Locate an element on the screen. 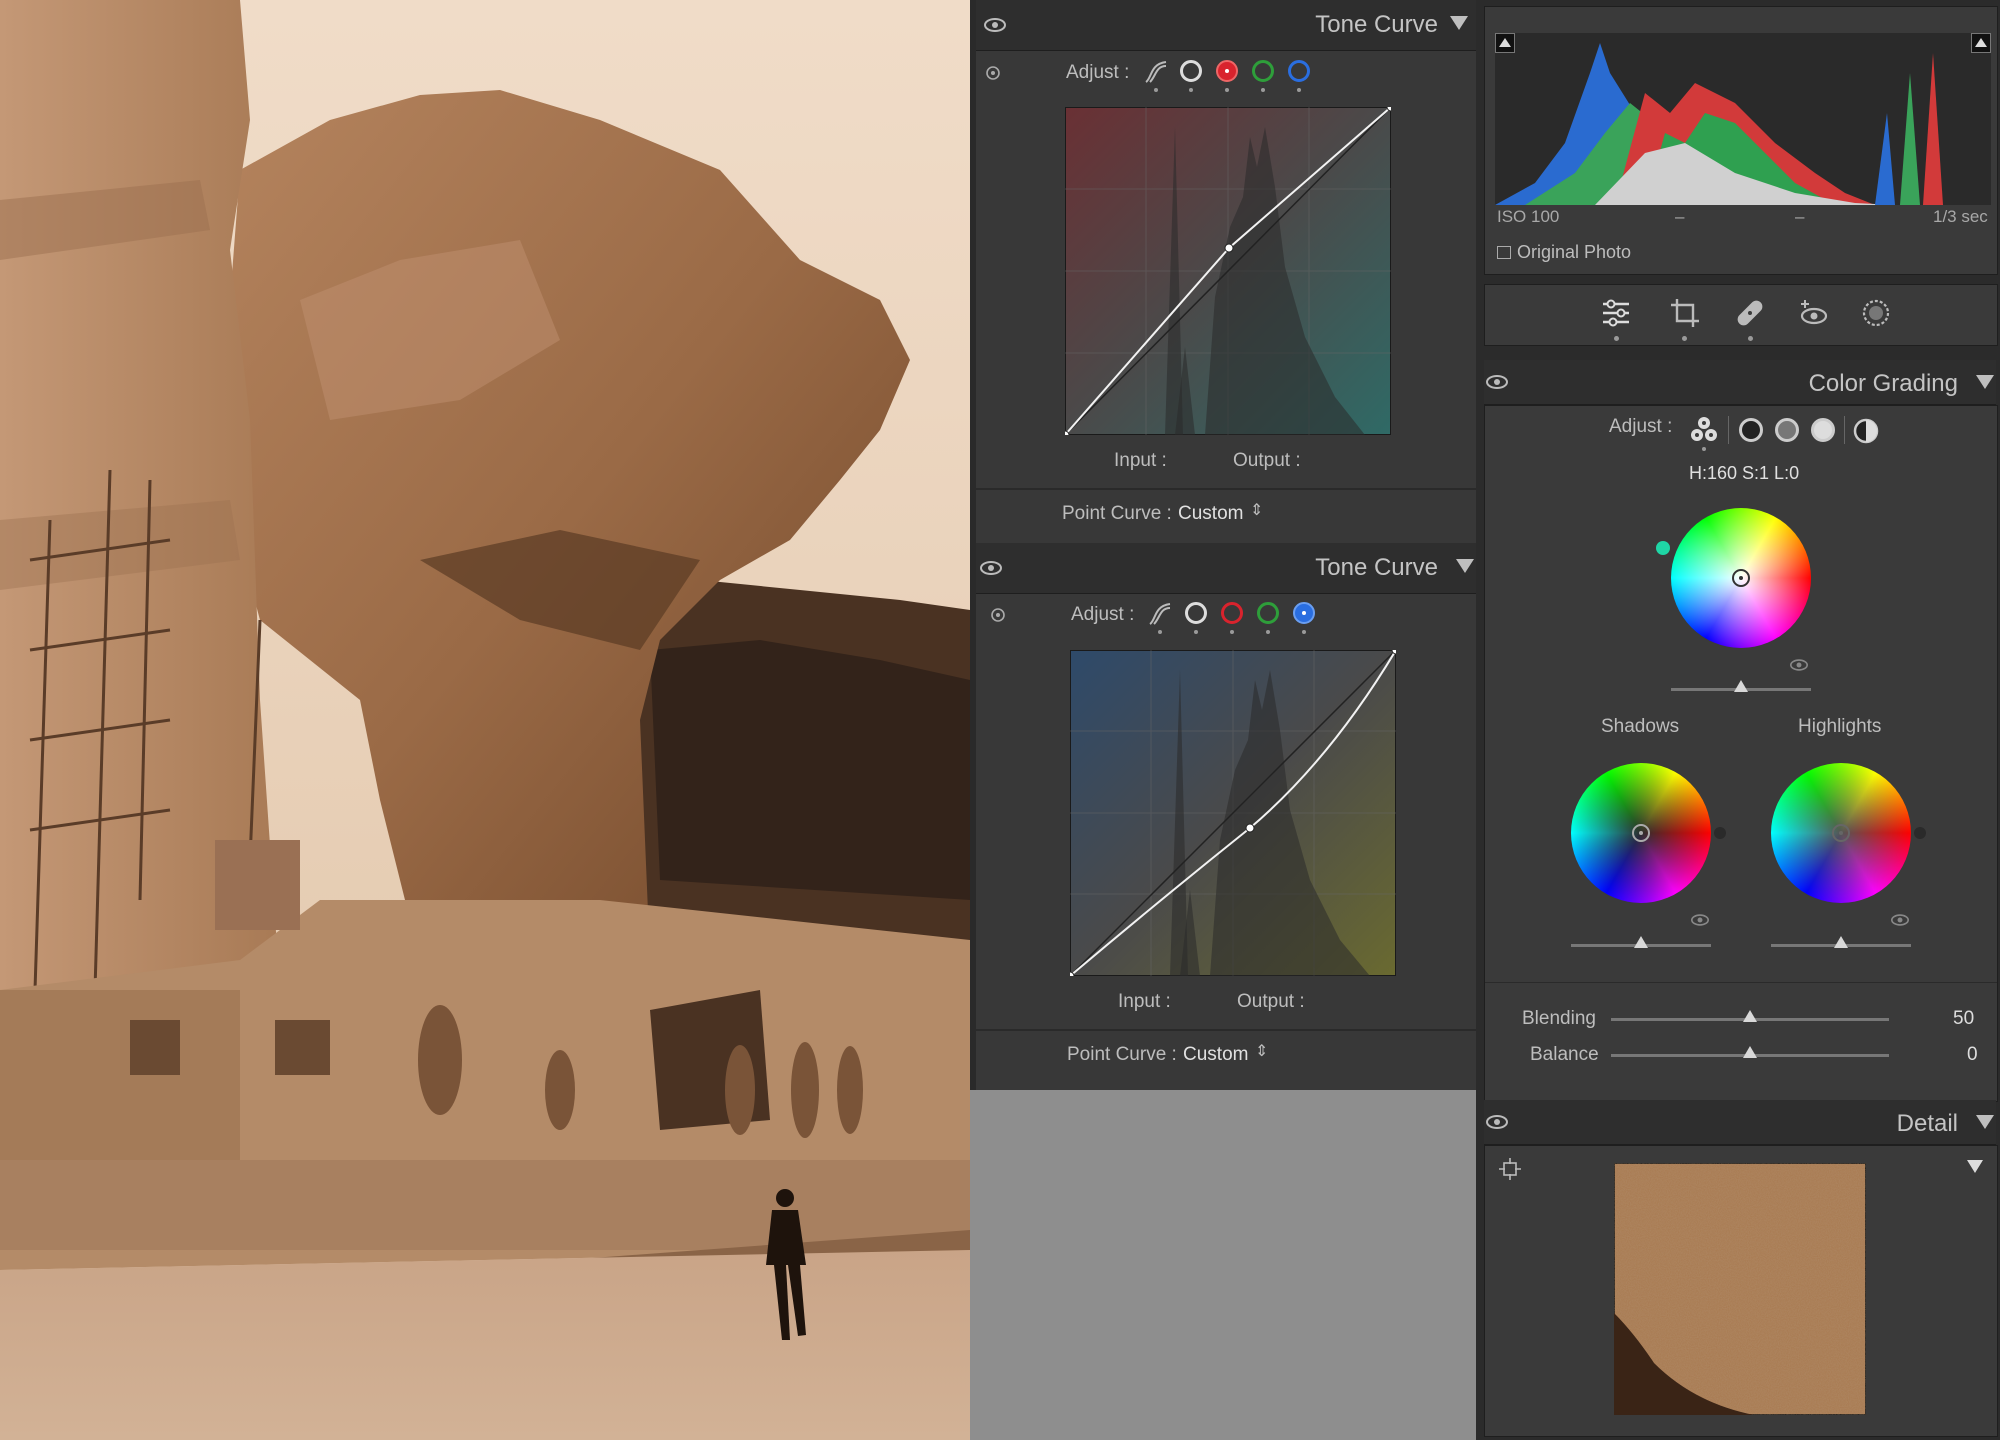  highlight-clipping-toggle is located at coordinates (1981, 43).